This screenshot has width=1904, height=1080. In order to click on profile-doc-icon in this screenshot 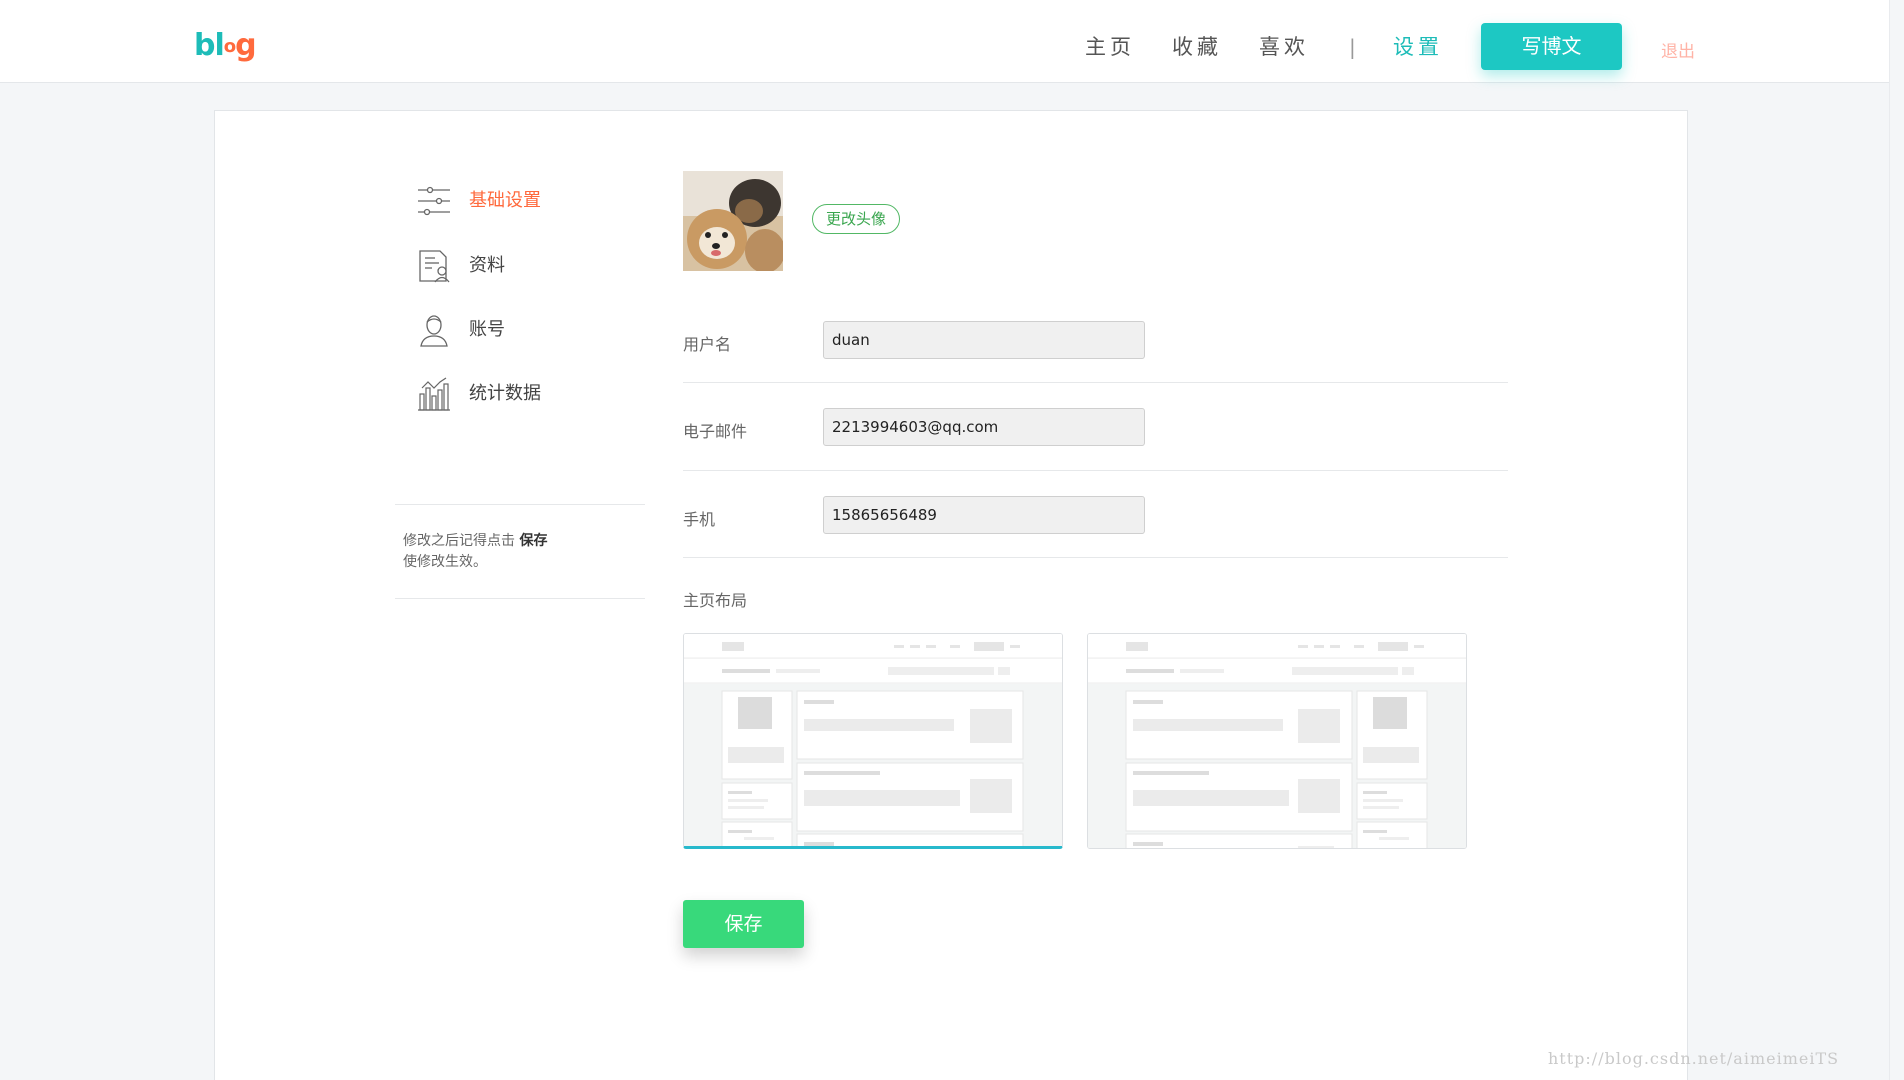, I will do `click(434, 266)`.